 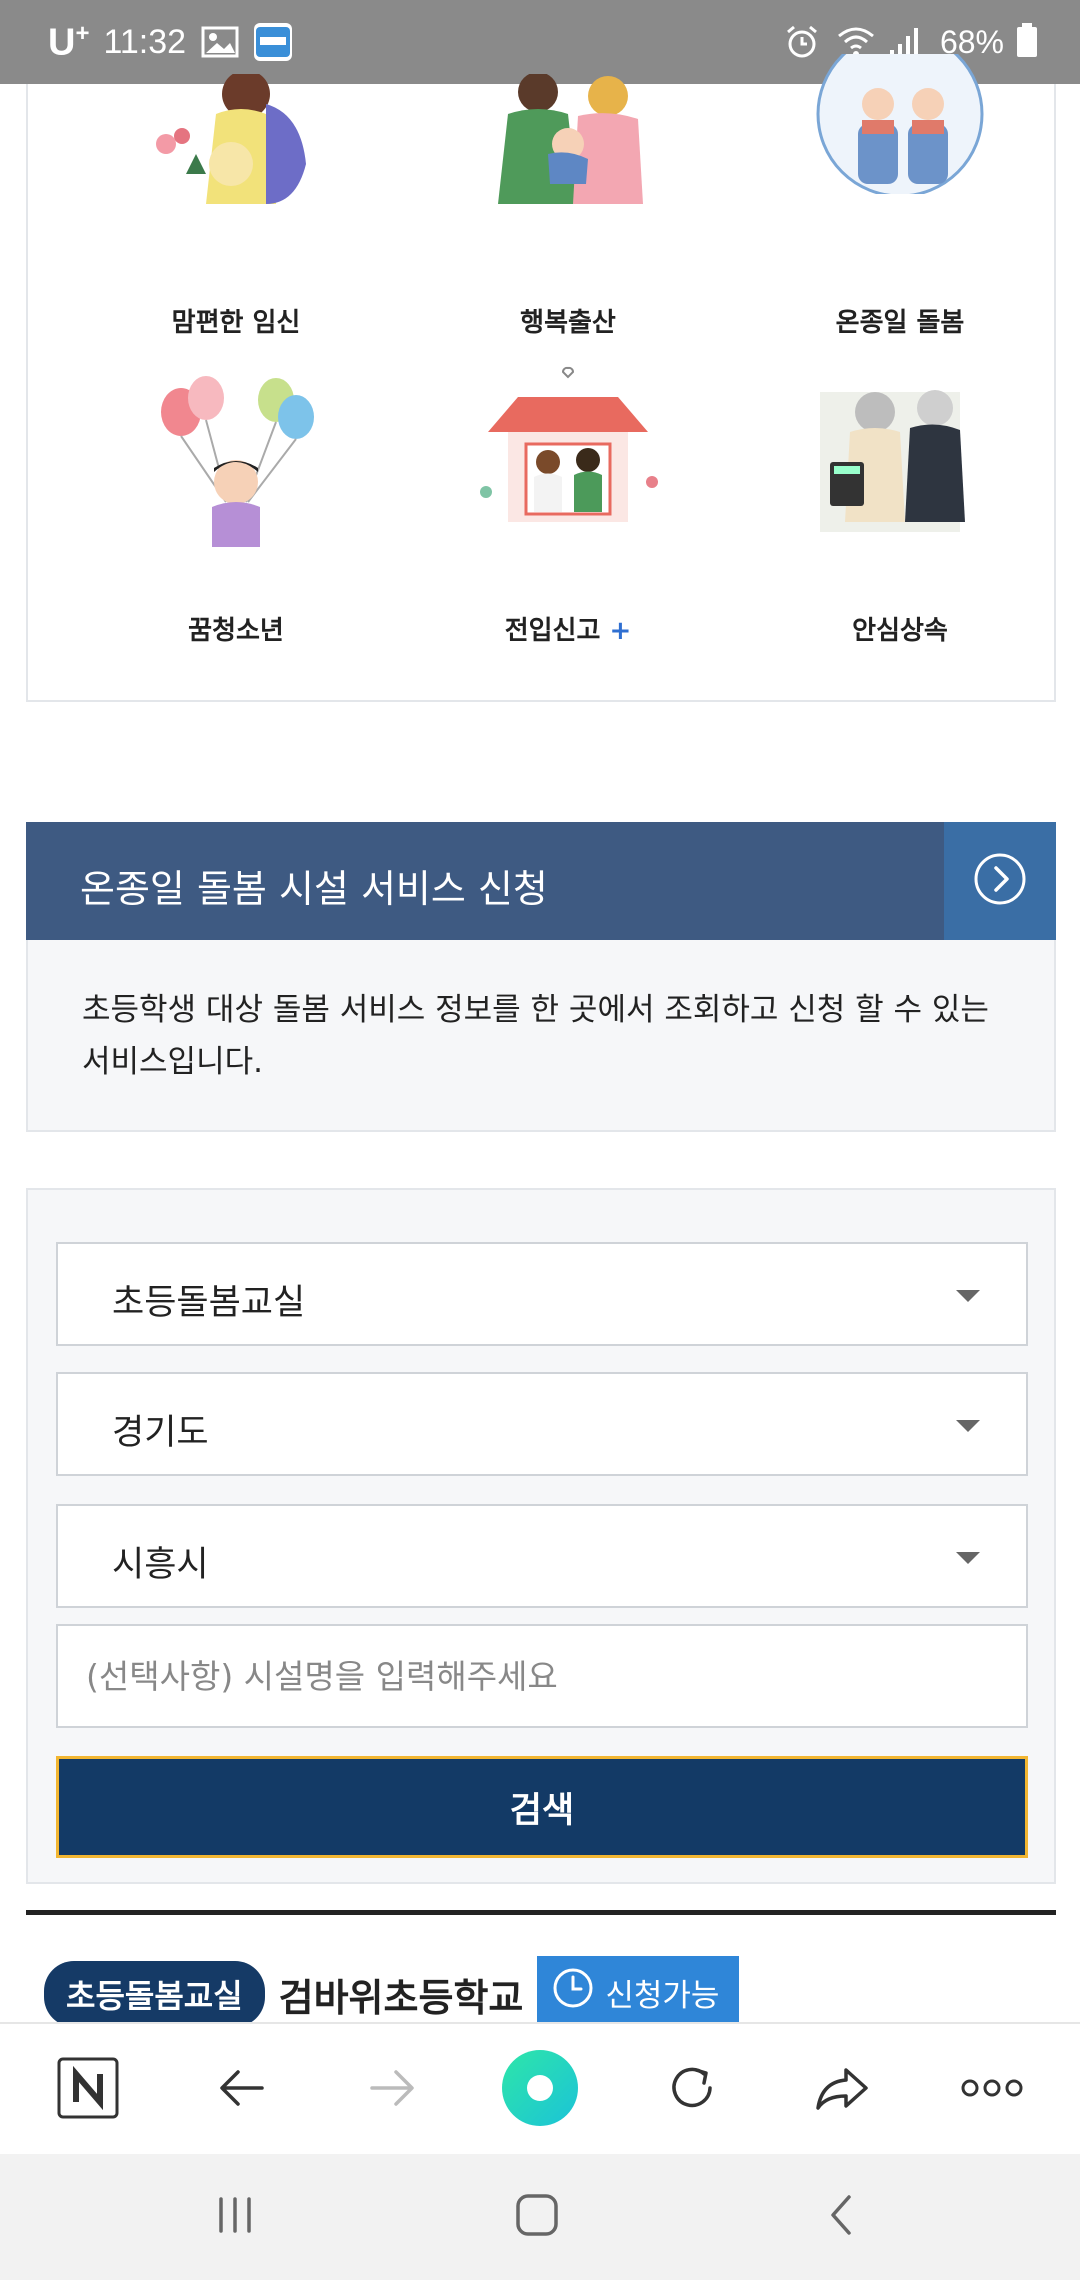 What do you see at coordinates (900, 169) in the screenshot?
I see `all-day-care-illustration` at bounding box center [900, 169].